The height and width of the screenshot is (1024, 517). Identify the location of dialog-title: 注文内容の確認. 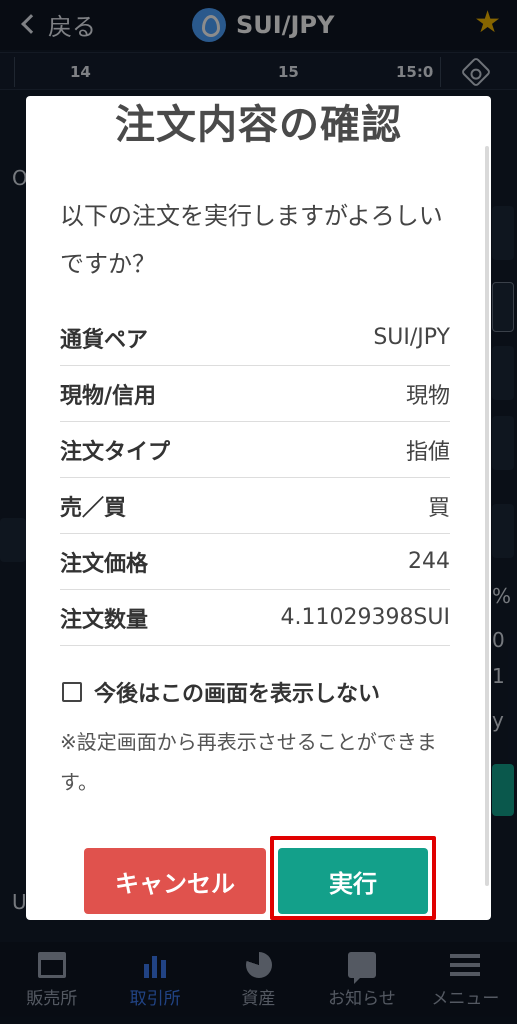
(258, 125).